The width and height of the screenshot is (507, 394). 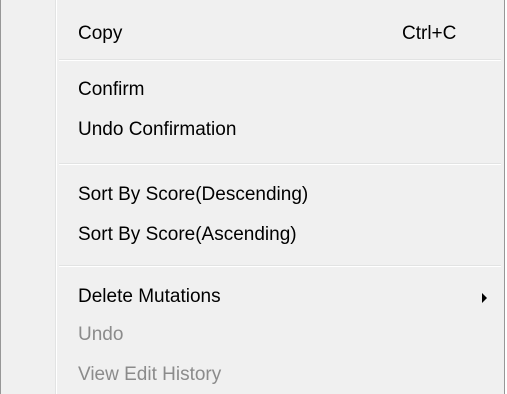 I want to click on menu-item-undo-label: Undo, so click(x=101, y=334).